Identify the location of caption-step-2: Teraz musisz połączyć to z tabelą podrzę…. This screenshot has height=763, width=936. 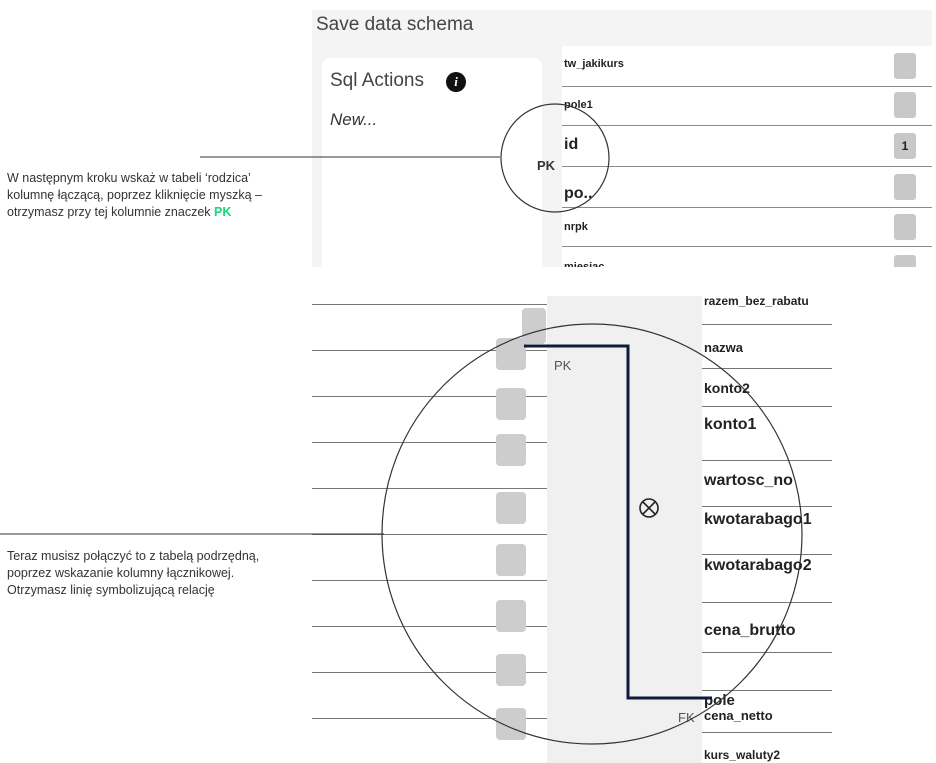
(152, 573).